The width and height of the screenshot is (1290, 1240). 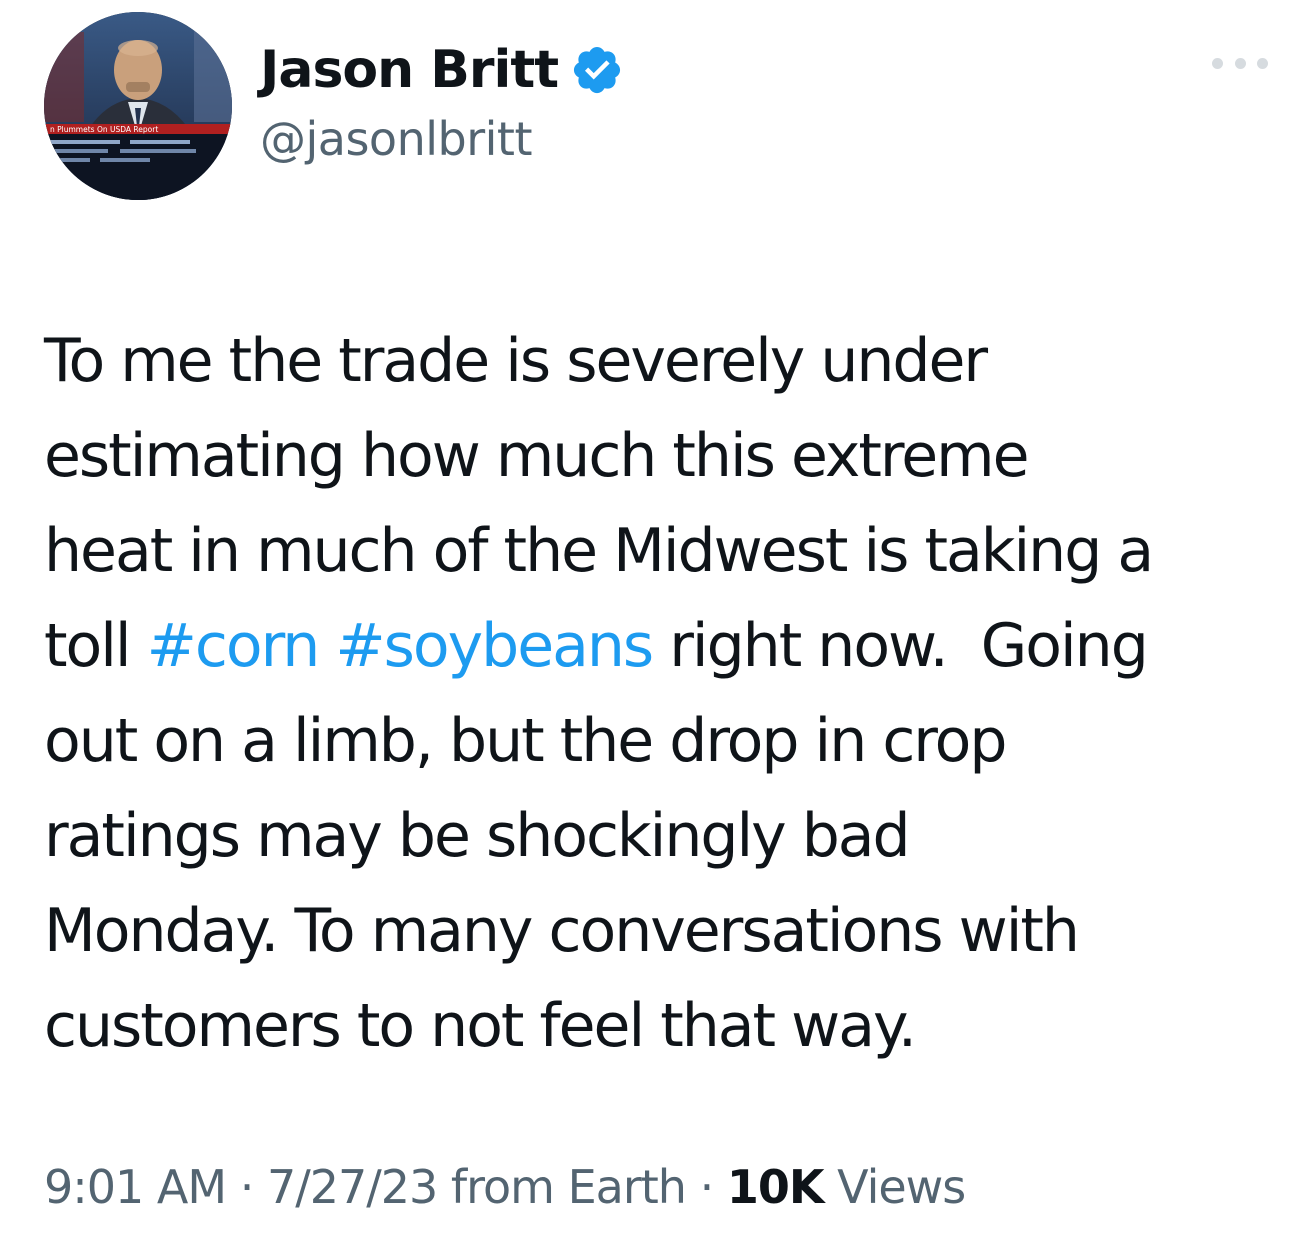 What do you see at coordinates (135, 1187) in the screenshot?
I see `tweet-time: 9:01 AM` at bounding box center [135, 1187].